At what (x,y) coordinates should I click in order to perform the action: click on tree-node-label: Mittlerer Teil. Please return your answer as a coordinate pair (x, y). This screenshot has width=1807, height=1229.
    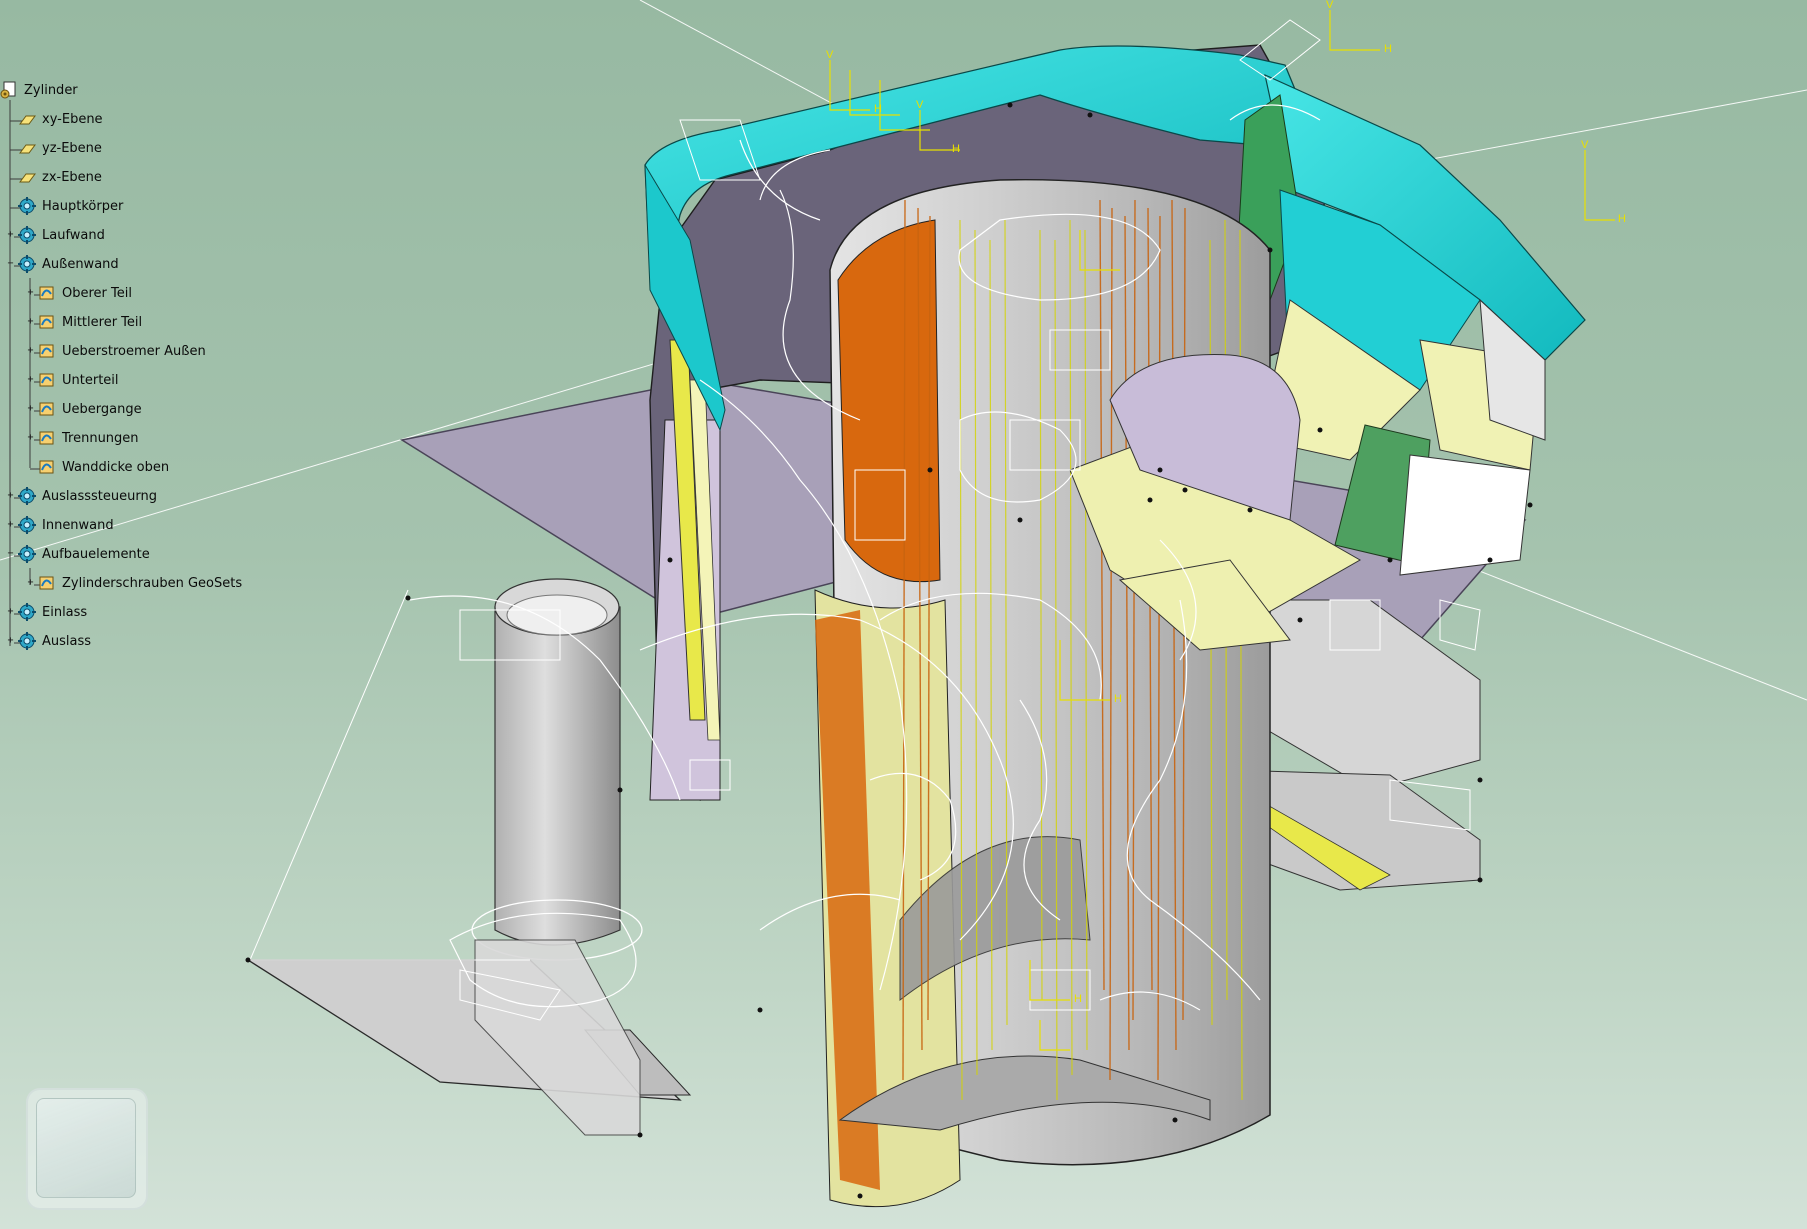
    Looking at the image, I should click on (102, 322).